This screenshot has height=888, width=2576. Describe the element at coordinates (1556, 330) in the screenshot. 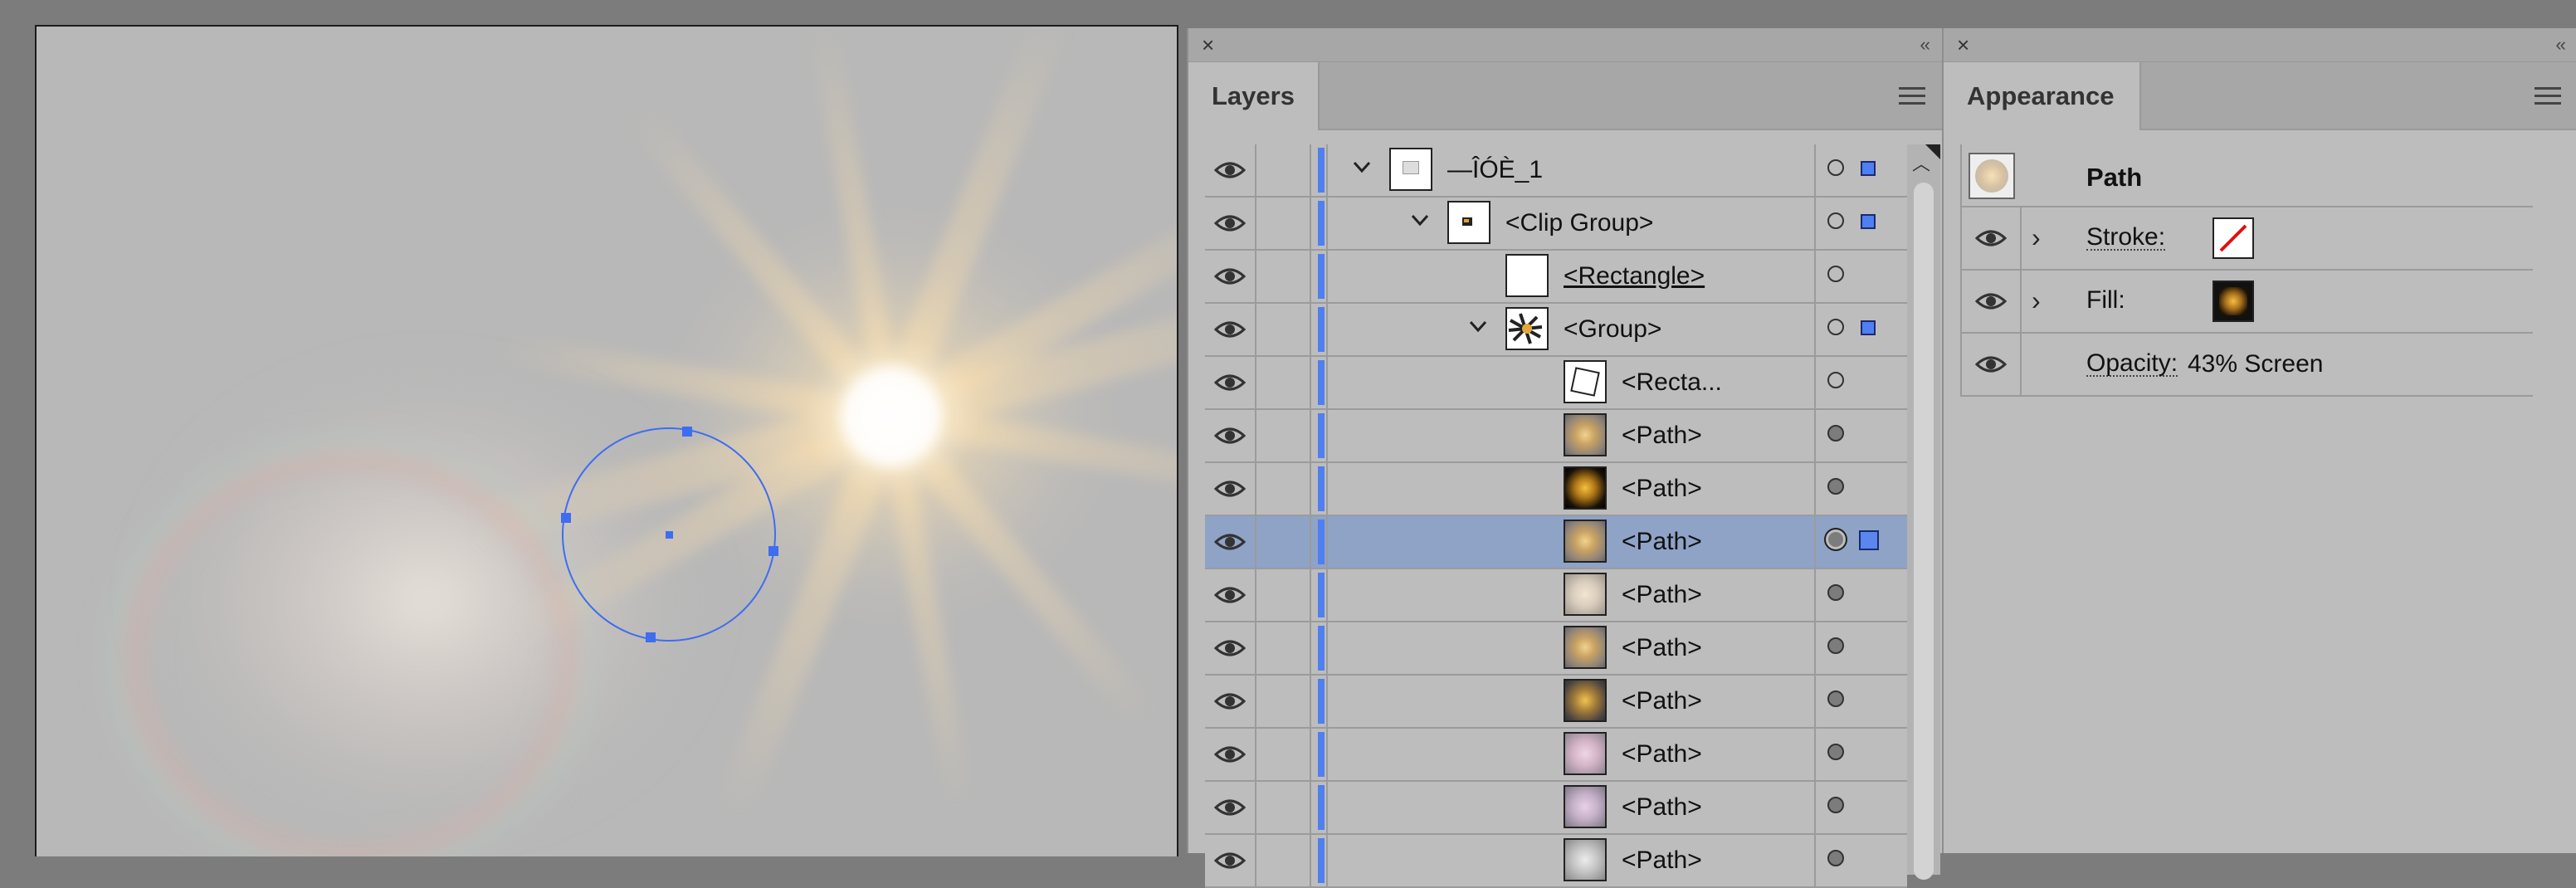

I see `layer-row: <Group>` at that location.